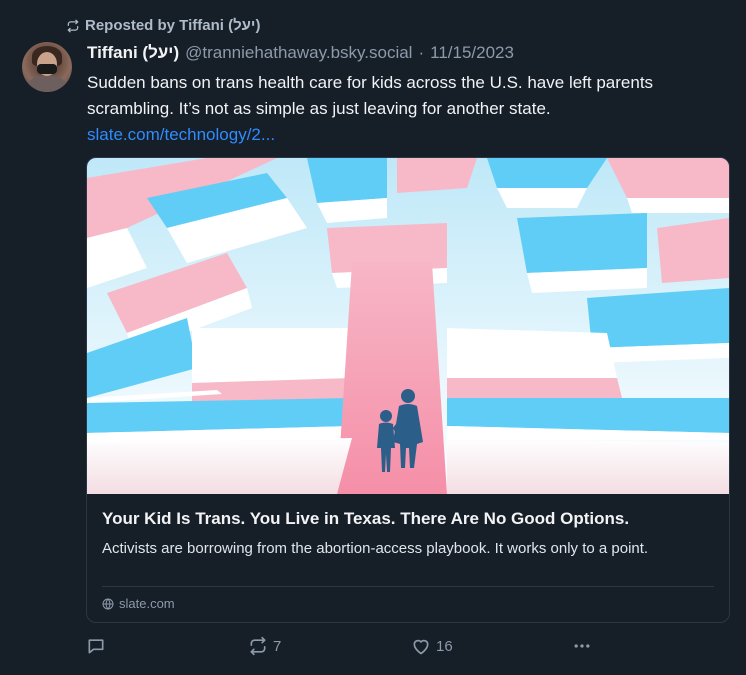 Image resolution: width=746 pixels, height=675 pixels. What do you see at coordinates (173, 25) in the screenshot?
I see `reposted-by-label: Reposted by Tiffani (יעל)` at bounding box center [173, 25].